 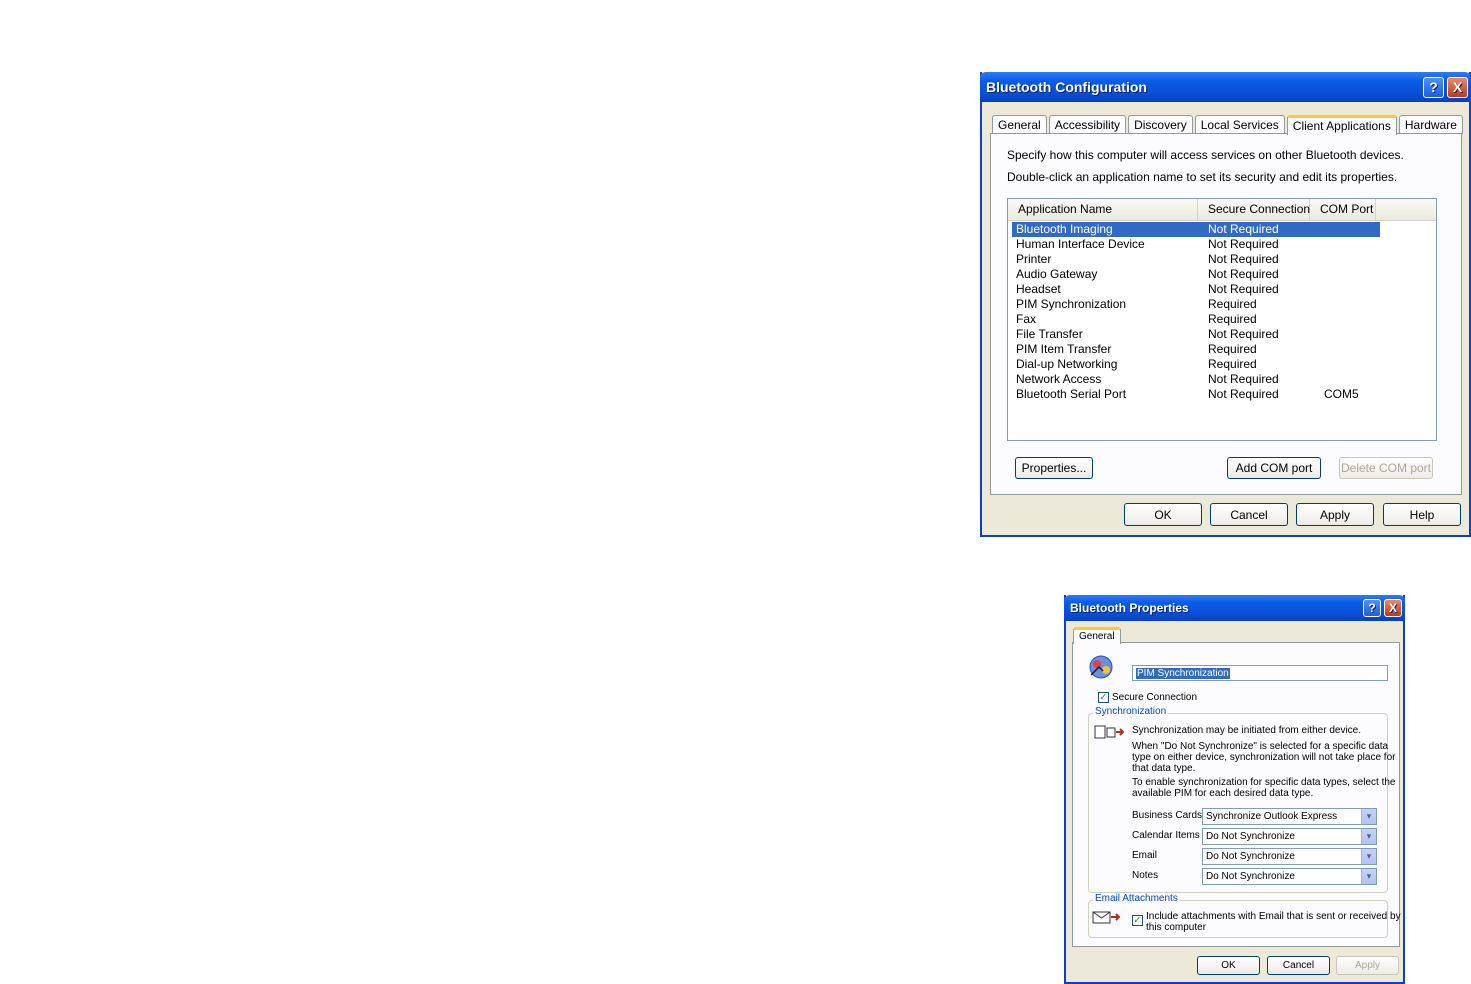 I want to click on include-attachments-checkbox: ✓, so click(x=1137, y=920).